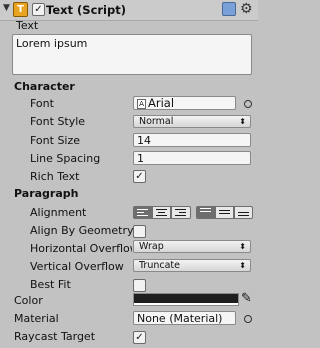  I want to click on font-size-label: Font Size, so click(55, 140).